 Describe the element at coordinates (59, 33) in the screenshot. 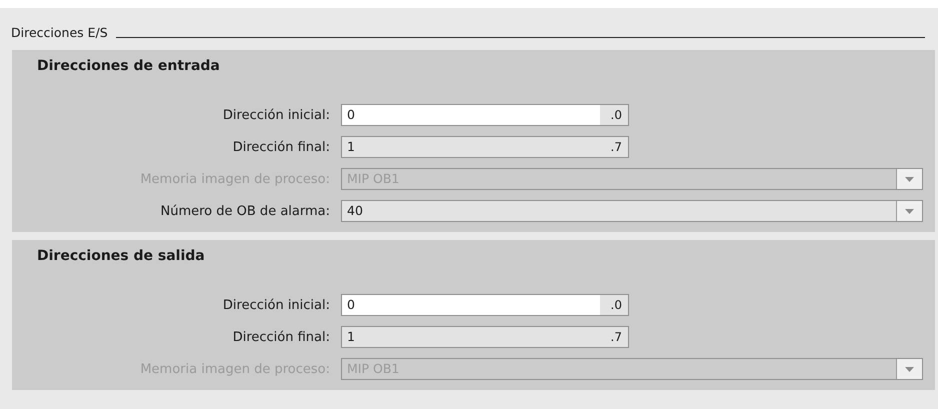

I see `section-title: Direcciones E/S` at that location.